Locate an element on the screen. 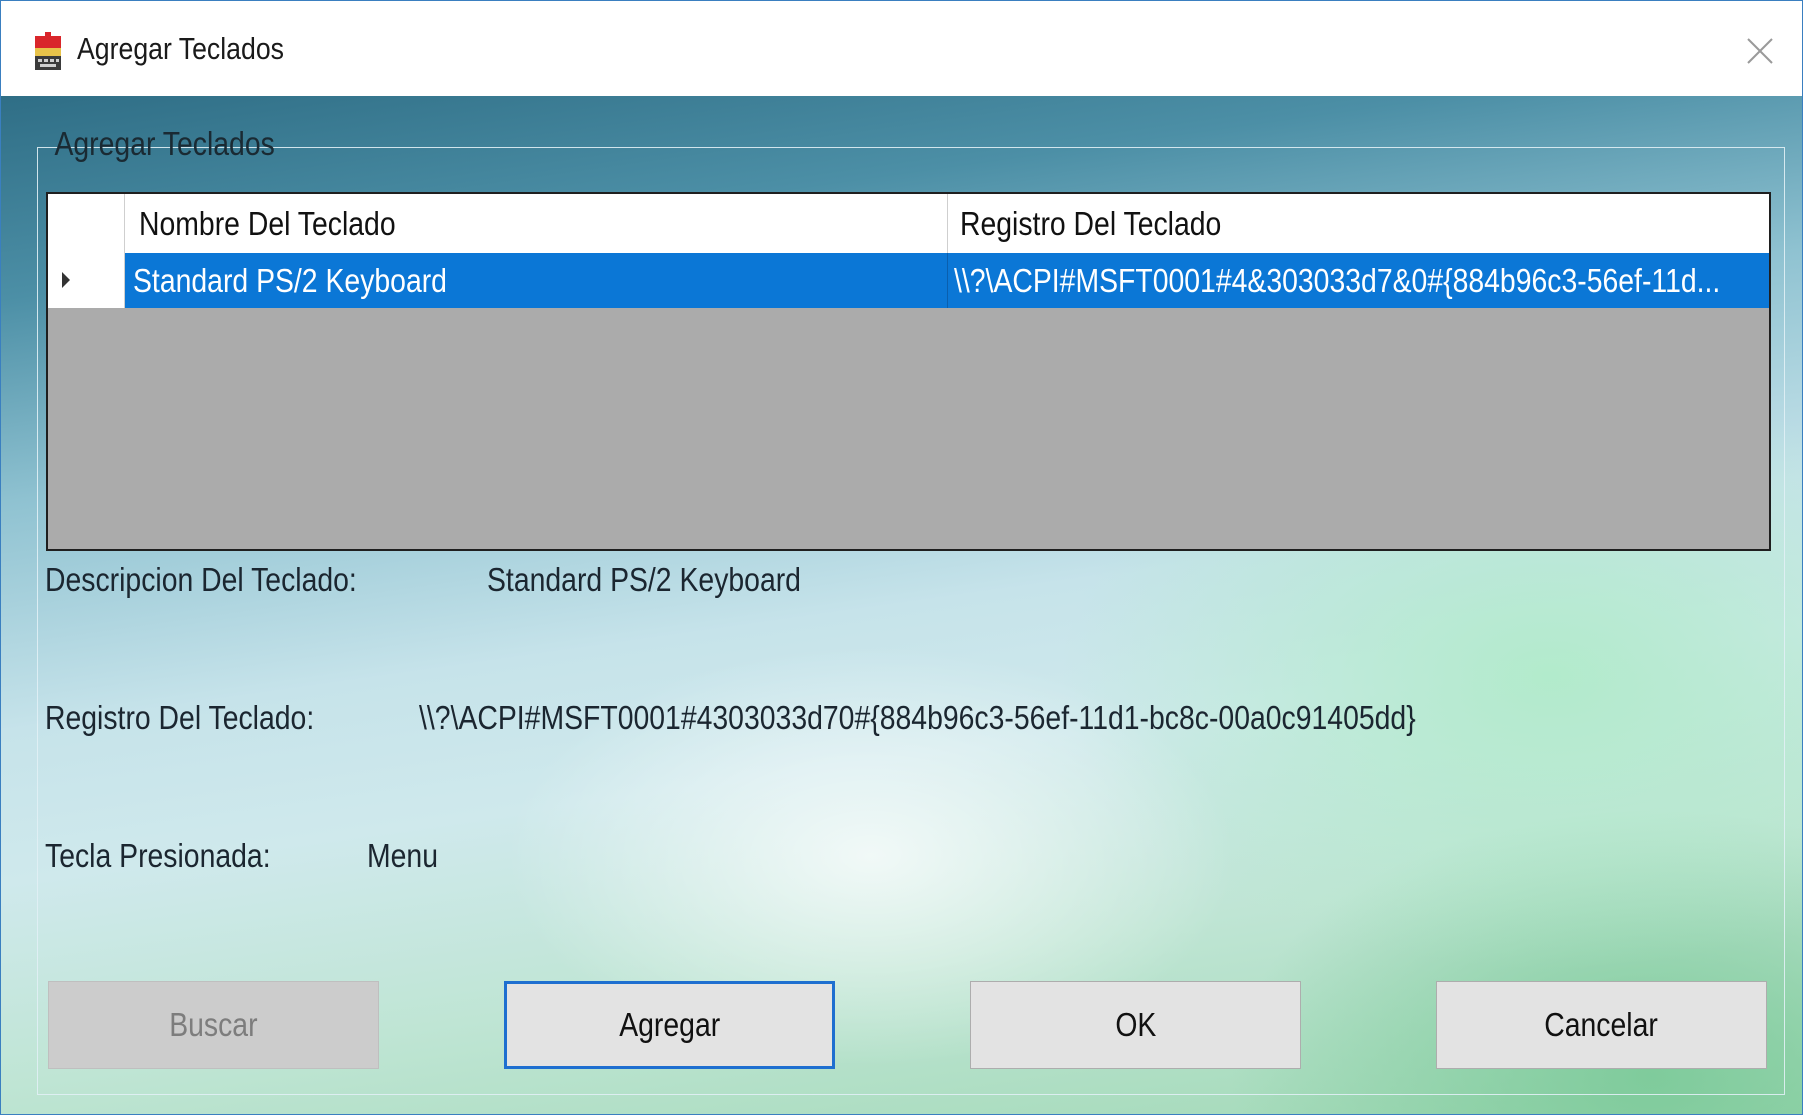  agregar-button: Agregar is located at coordinates (669, 1025).